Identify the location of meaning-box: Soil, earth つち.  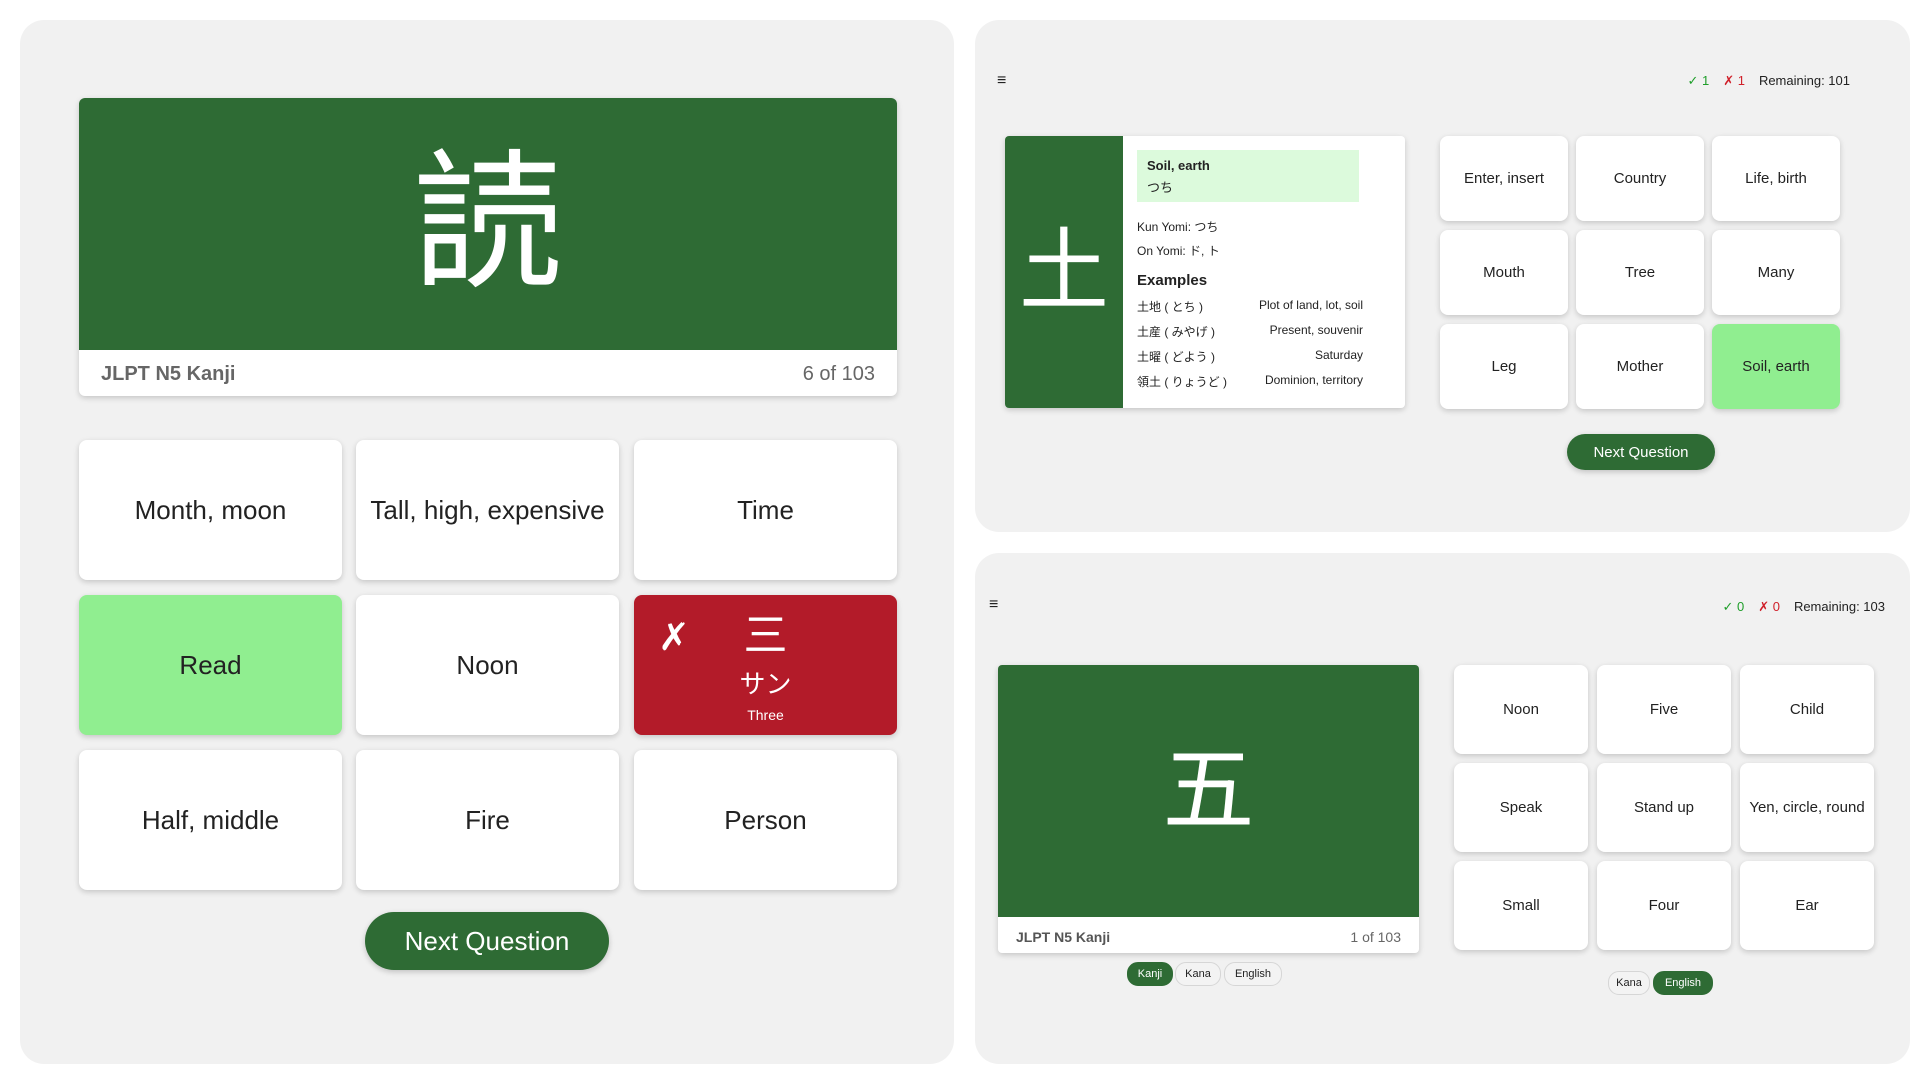
(1248, 176).